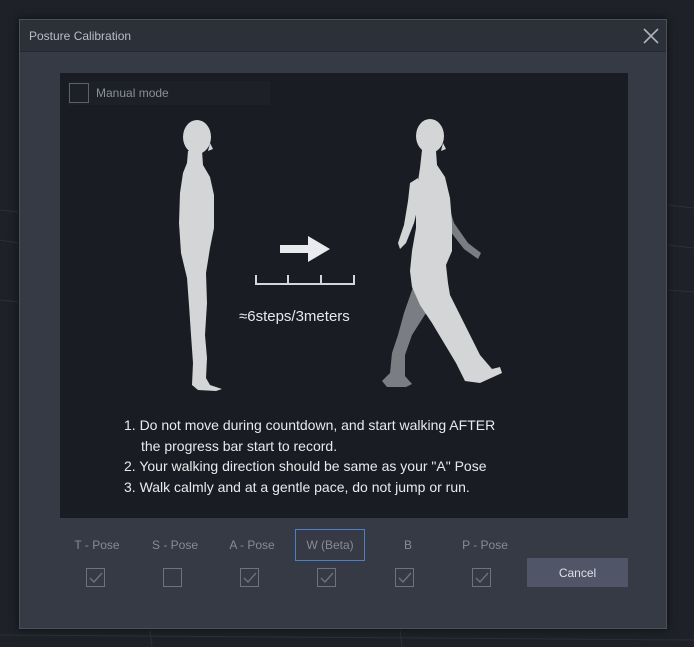 The height and width of the screenshot is (647, 694). Describe the element at coordinates (485, 545) in the screenshot. I see `pose-p-label: P - Pose` at that location.